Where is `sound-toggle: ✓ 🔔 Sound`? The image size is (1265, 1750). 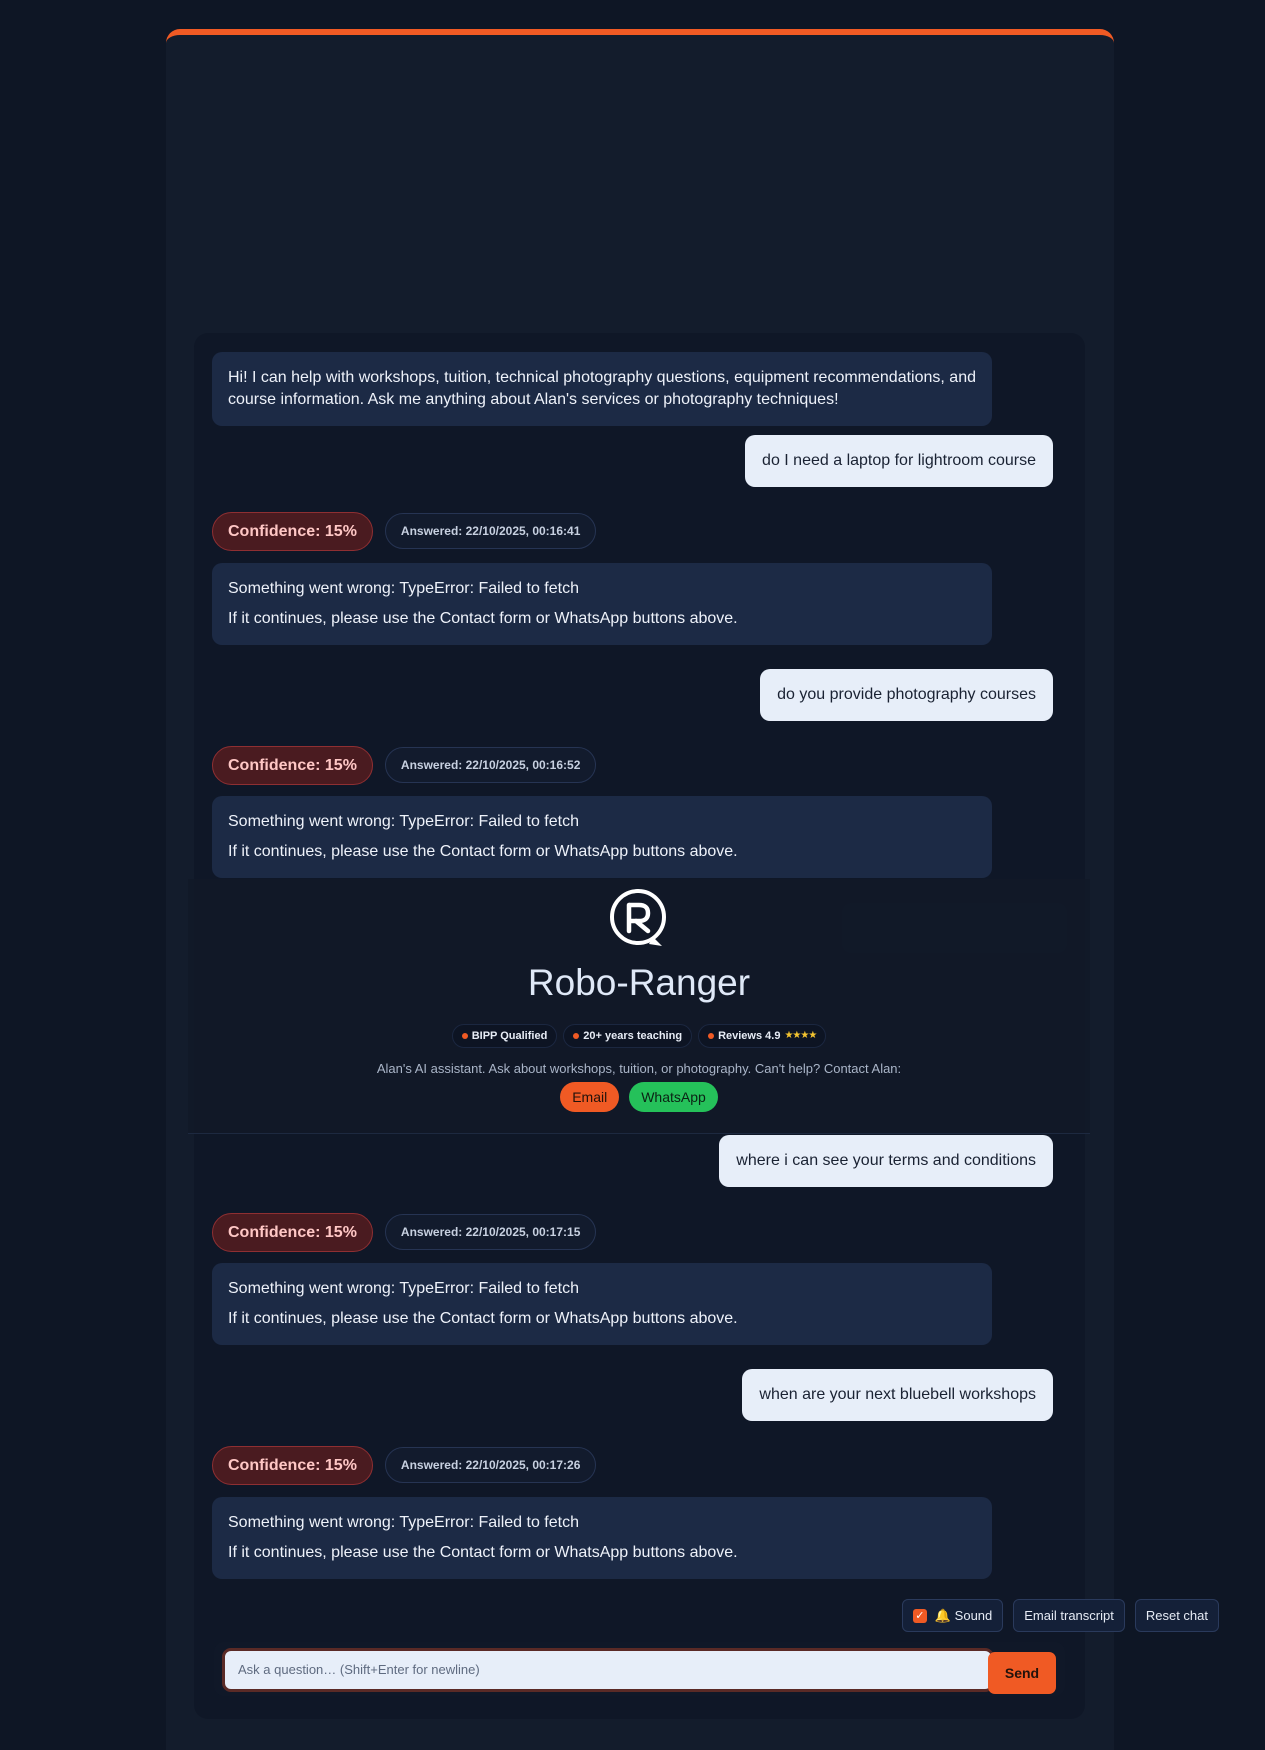
sound-toggle: ✓ 🔔 Sound is located at coordinates (952, 1615).